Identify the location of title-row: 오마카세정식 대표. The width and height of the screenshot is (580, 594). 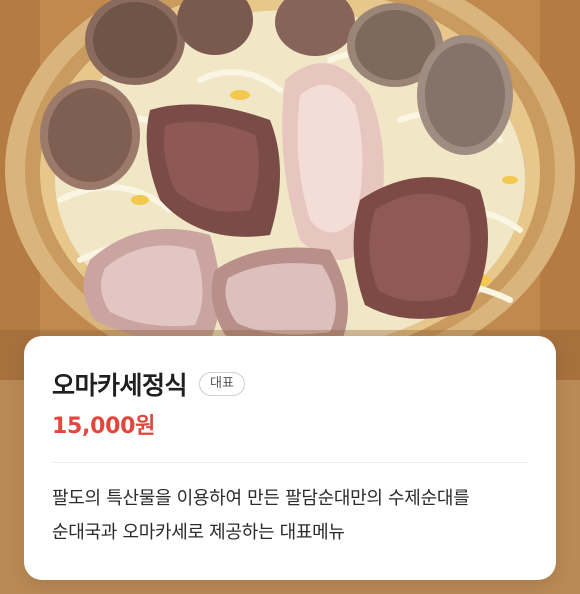
(148, 384).